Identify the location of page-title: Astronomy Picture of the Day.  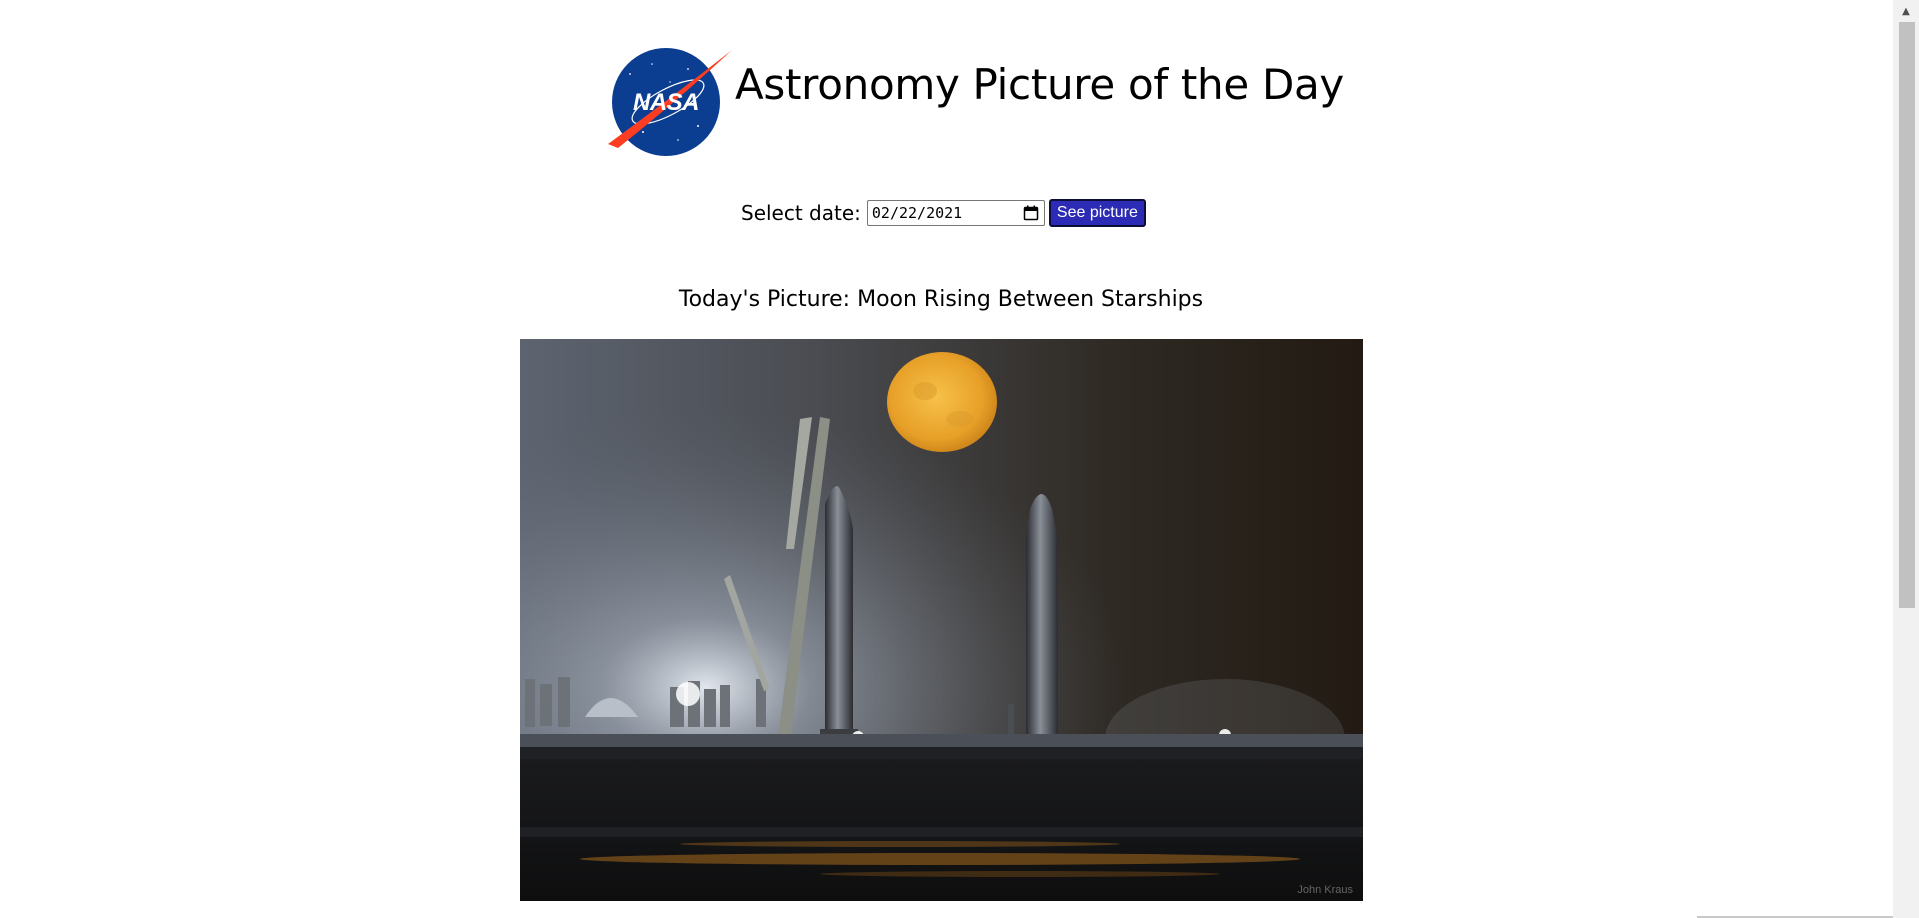
(1039, 84).